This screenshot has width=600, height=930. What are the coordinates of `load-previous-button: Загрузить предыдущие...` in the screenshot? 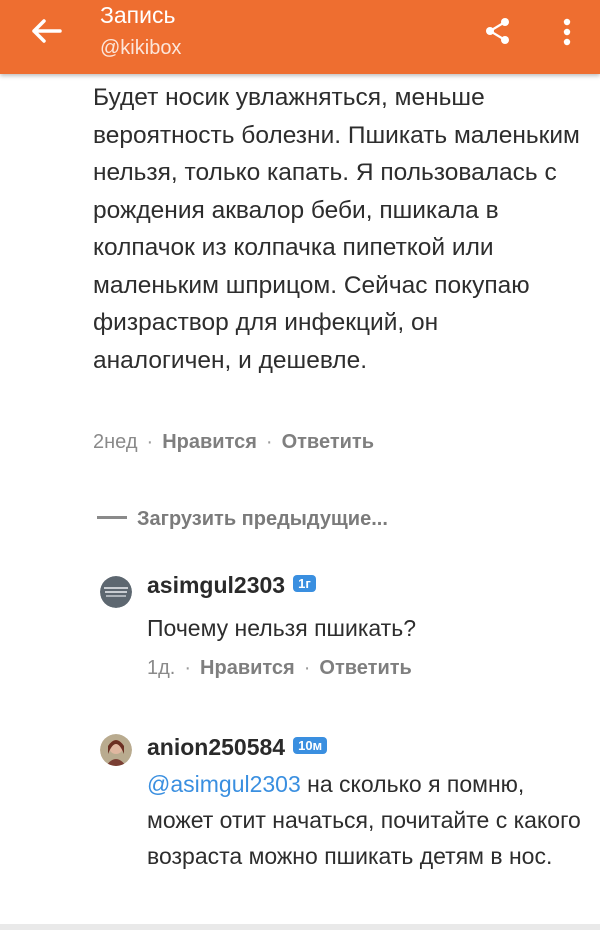 It's located at (242, 519).